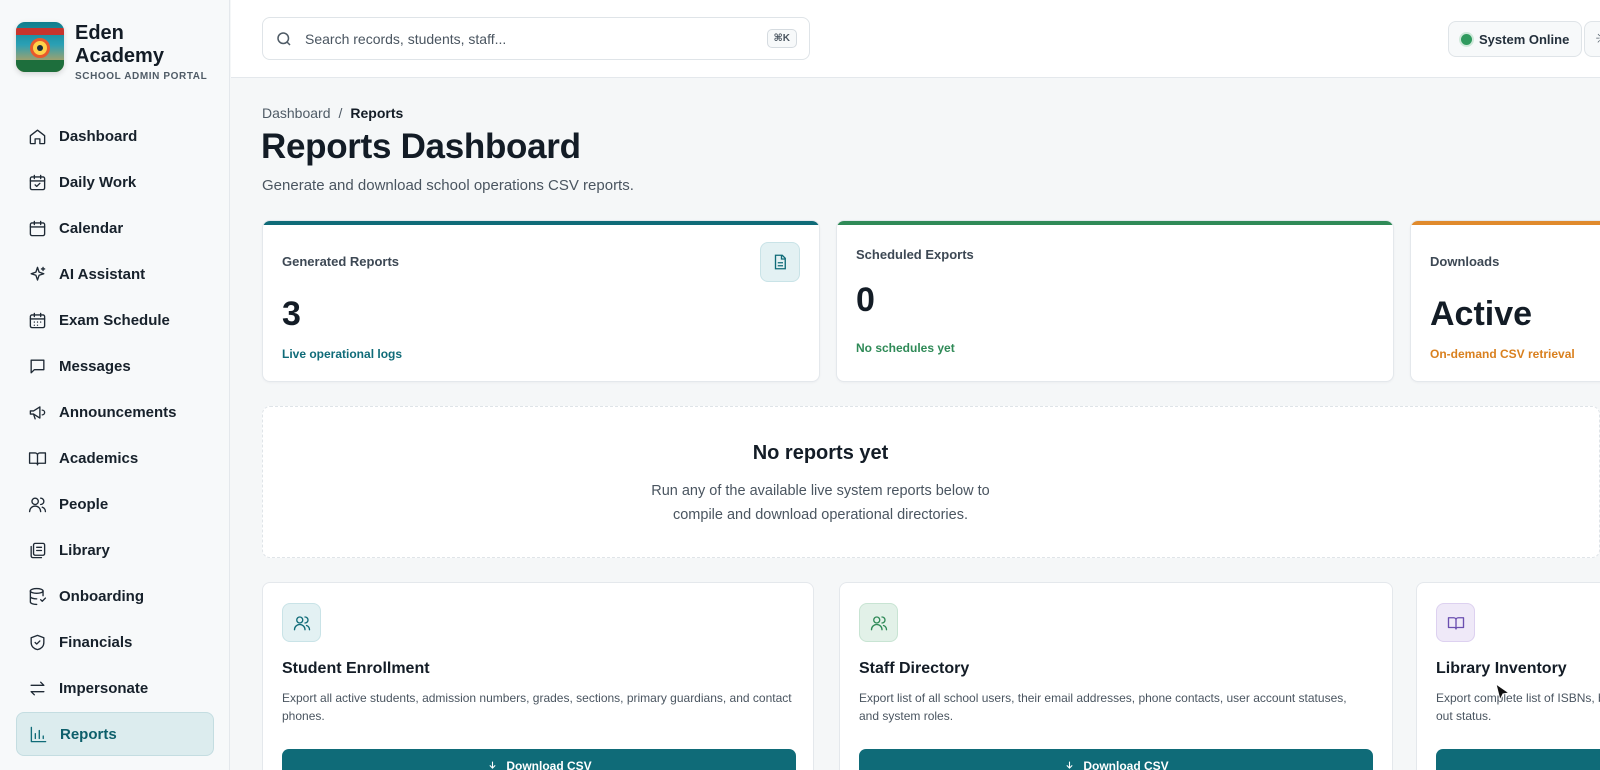 The image size is (1600, 770). Describe the element at coordinates (115, 550) in the screenshot. I see `sidebar-item-library: Library` at that location.